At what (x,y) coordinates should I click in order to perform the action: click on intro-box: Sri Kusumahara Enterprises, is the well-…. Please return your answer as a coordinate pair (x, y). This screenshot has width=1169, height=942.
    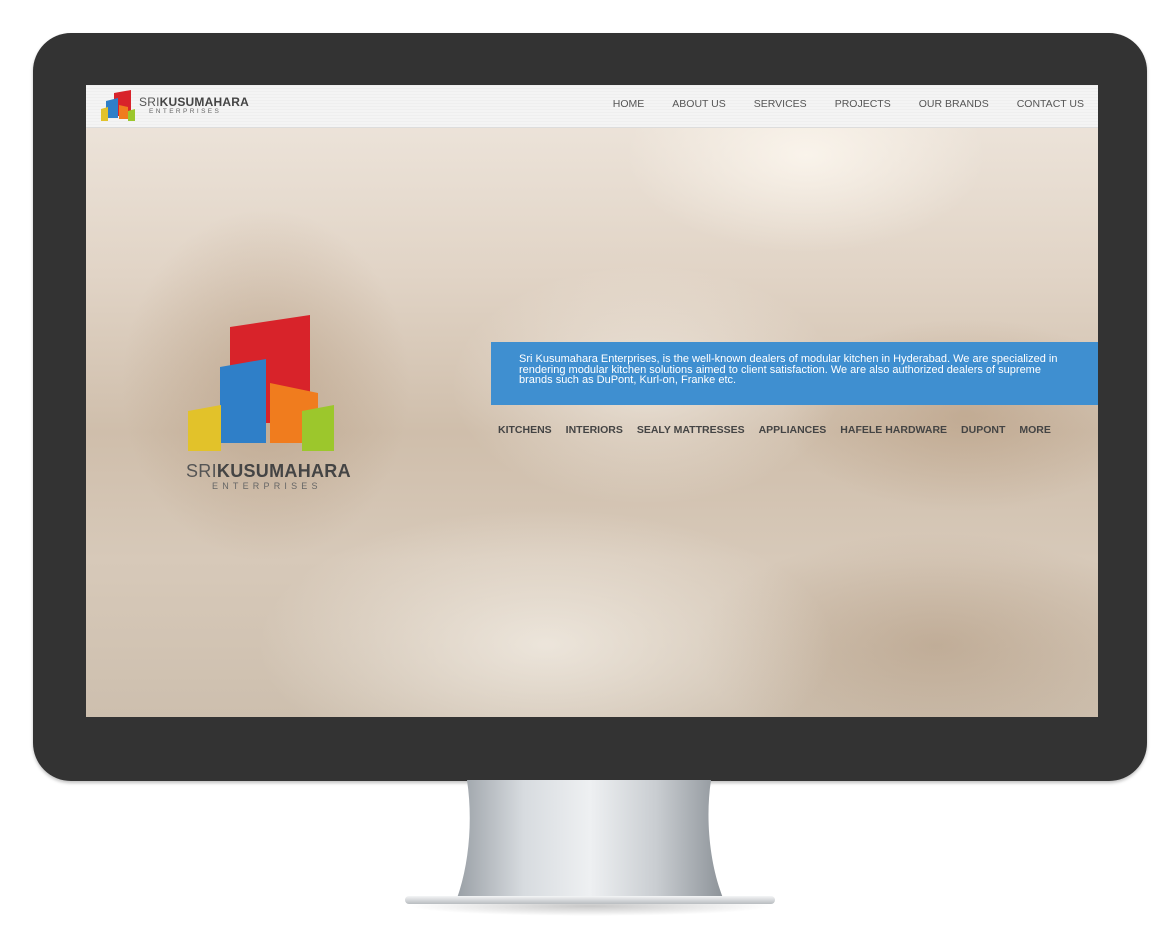
    Looking at the image, I should click on (794, 373).